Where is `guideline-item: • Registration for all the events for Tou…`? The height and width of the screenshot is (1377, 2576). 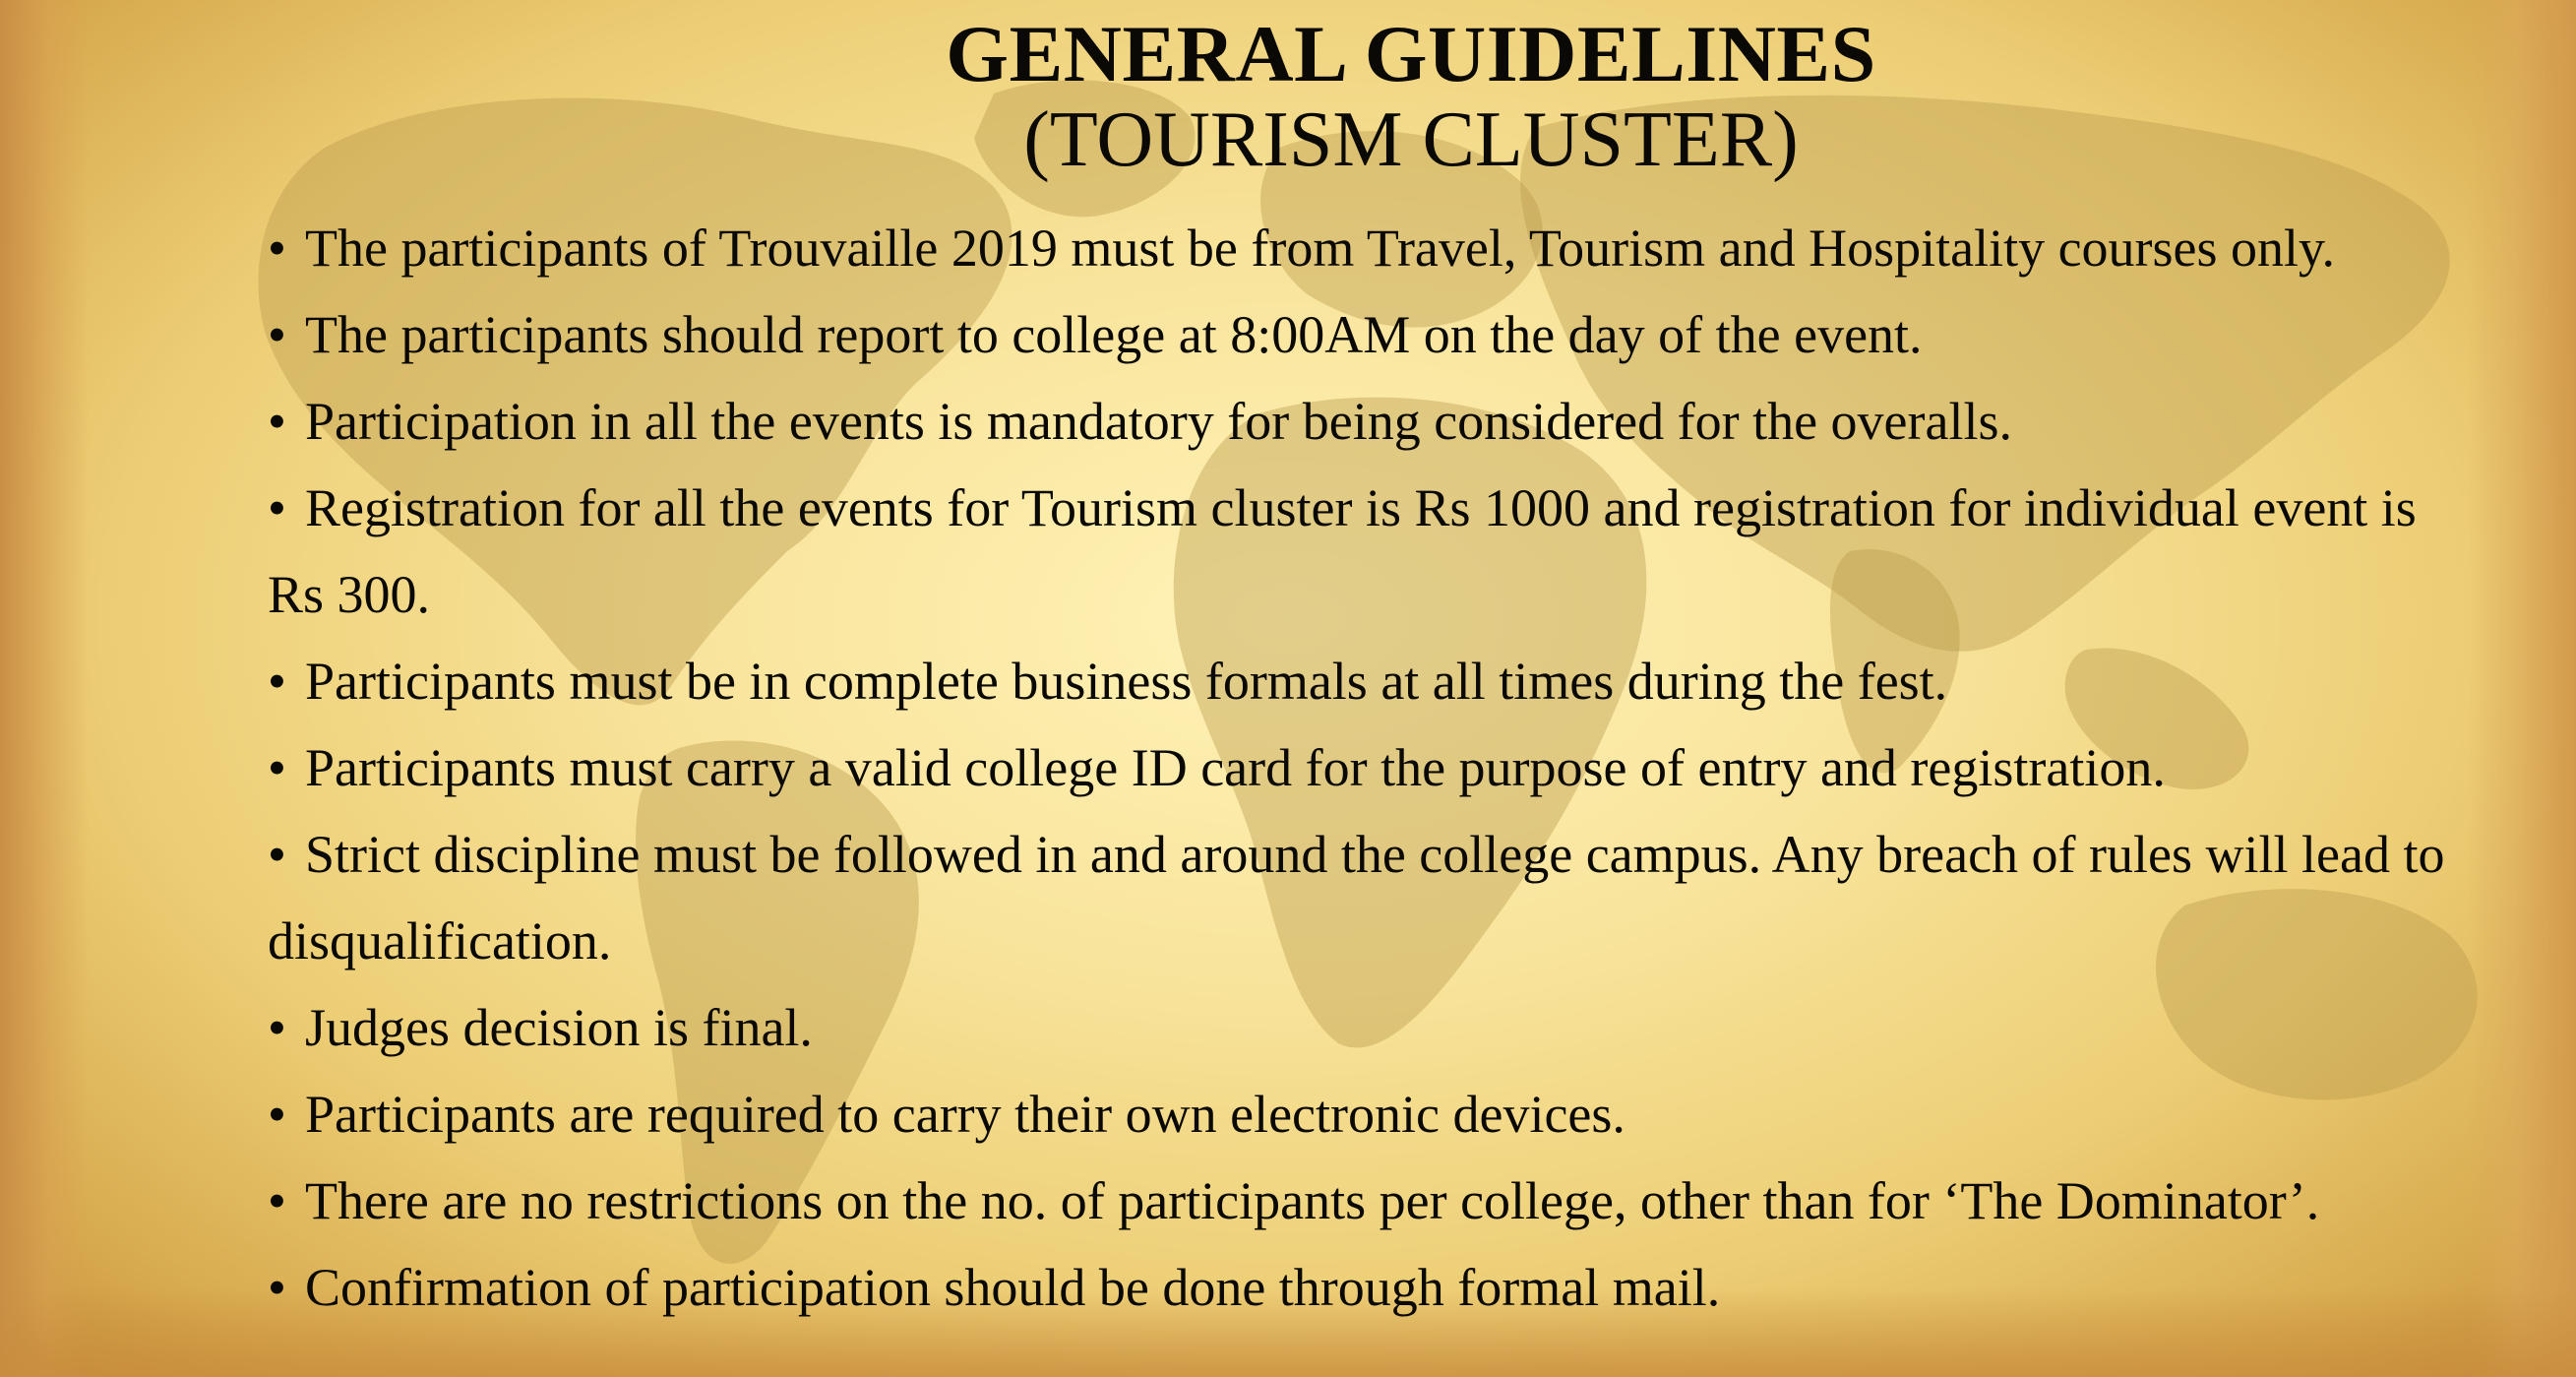 guideline-item: • Registration for all the events for Tou… is located at coordinates (1370, 552).